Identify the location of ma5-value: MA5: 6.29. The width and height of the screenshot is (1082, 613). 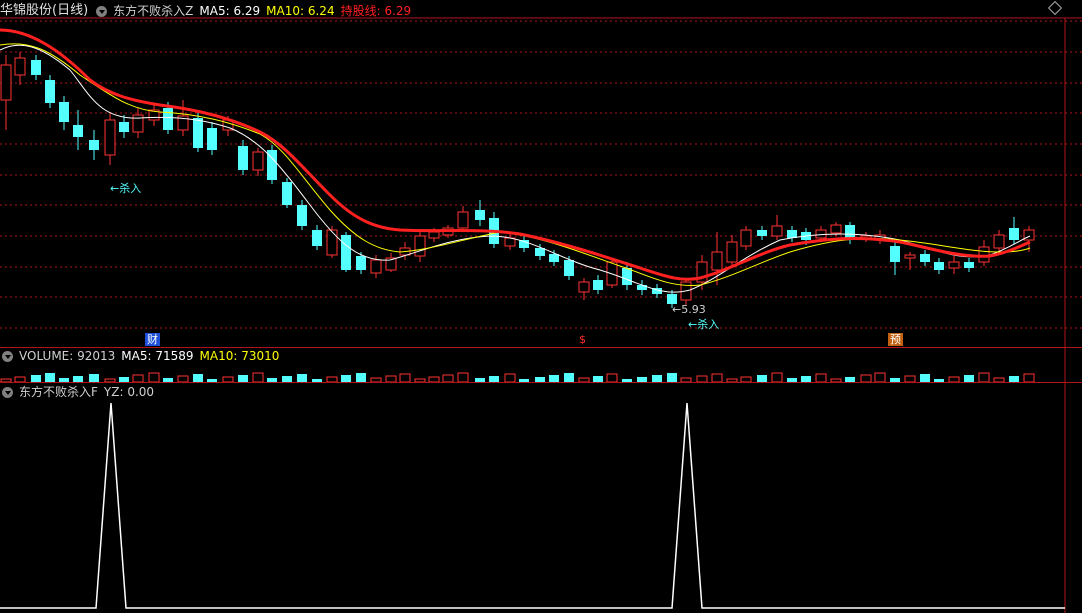
(230, 11).